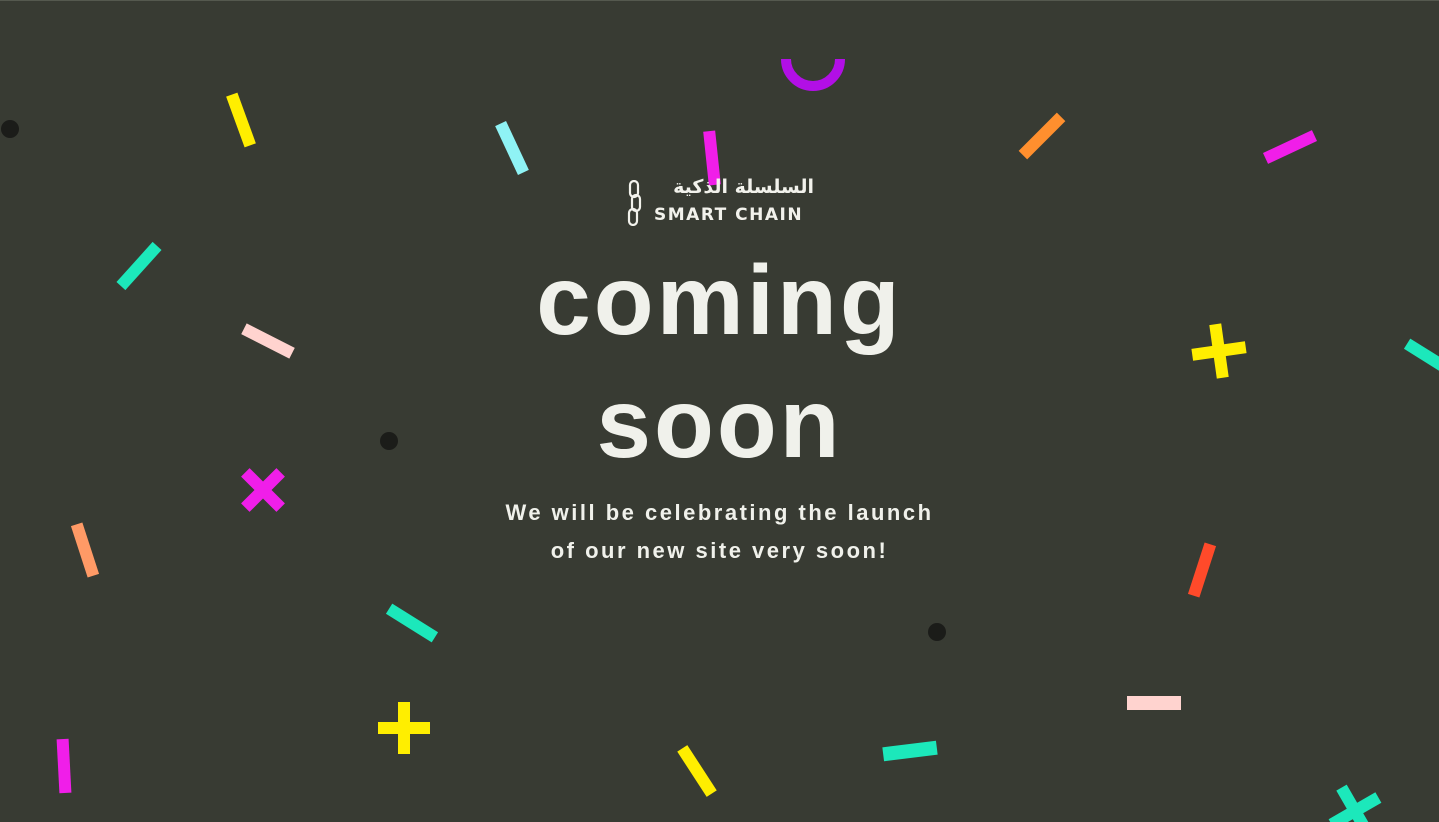 This screenshot has width=1439, height=822. Describe the element at coordinates (721, 202) in the screenshot. I see `brand-logo: السلسلة الذكية SMART CHAIN` at that location.